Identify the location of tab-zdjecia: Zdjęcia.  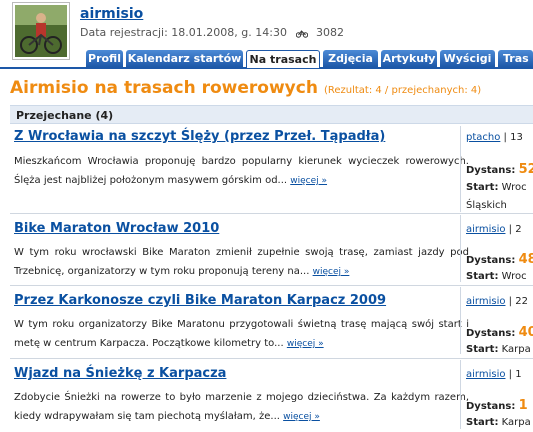
(350, 58).